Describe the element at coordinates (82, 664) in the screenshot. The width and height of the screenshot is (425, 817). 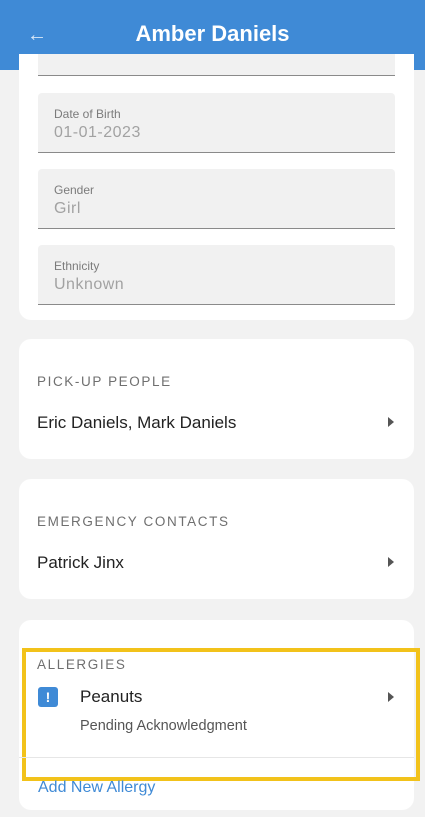
I see `allergies-section-label: ALLERGIES` at that location.